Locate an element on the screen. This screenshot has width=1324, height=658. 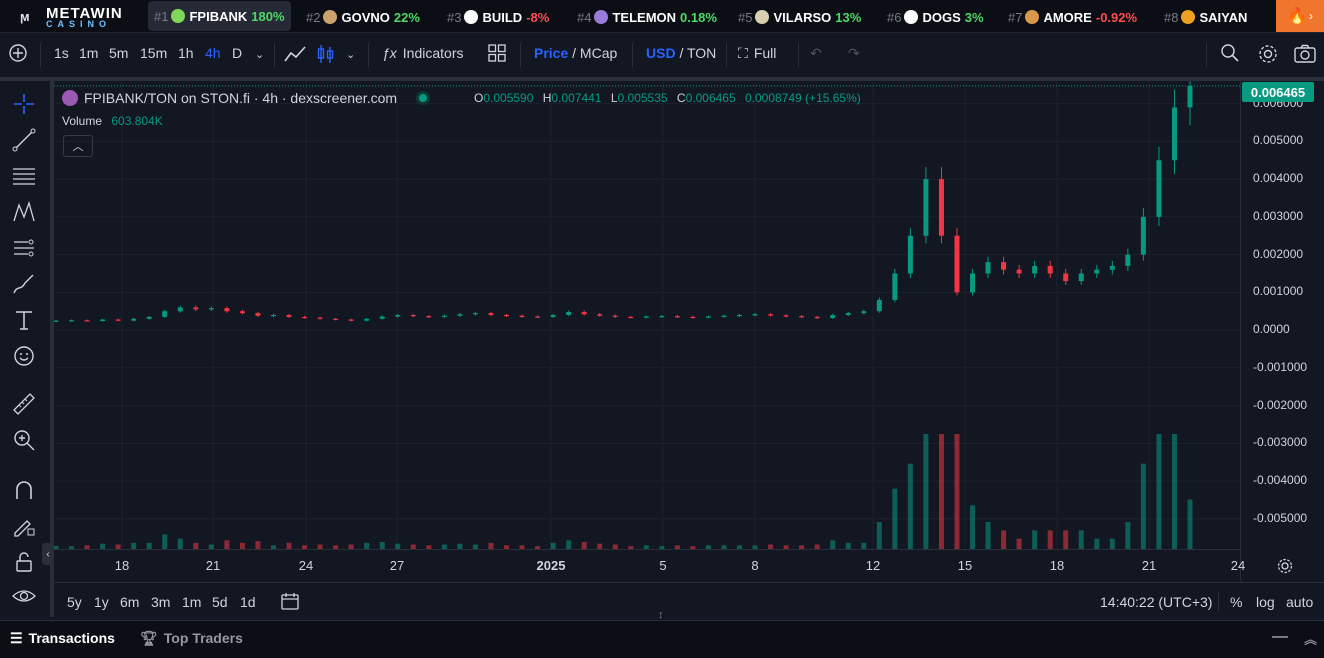
interval-4h: 4h is located at coordinates (213, 53).